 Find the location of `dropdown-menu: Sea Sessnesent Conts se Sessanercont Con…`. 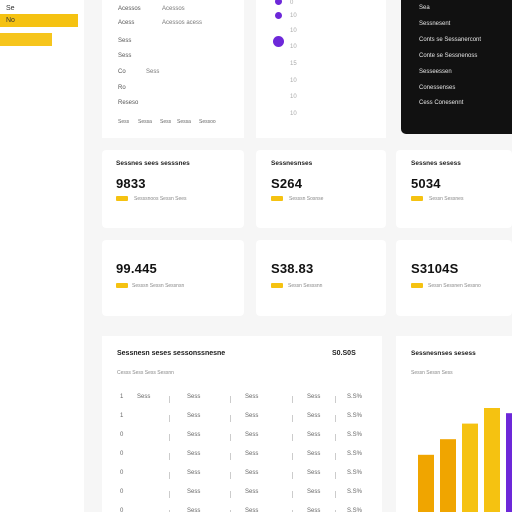

dropdown-menu: Sea Sessnesent Conts se Sessanercont Con… is located at coordinates (456, 67).